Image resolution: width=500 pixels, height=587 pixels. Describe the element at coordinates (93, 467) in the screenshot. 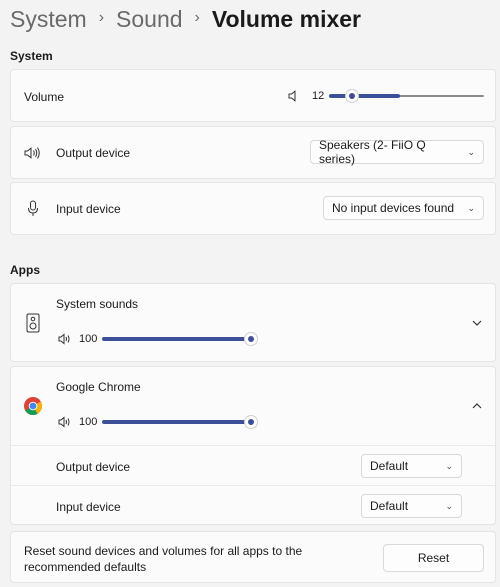

I see `app-output-device-label: Output device` at that location.